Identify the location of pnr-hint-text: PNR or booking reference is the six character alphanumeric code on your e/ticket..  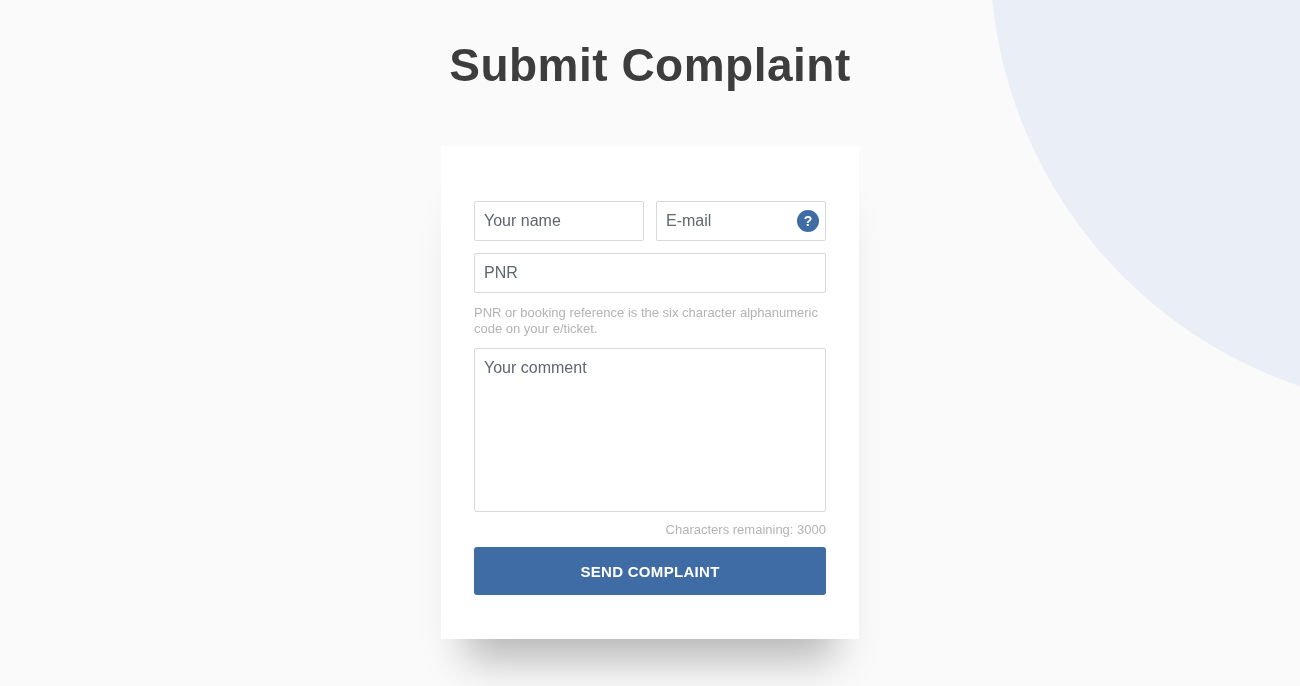
(646, 321).